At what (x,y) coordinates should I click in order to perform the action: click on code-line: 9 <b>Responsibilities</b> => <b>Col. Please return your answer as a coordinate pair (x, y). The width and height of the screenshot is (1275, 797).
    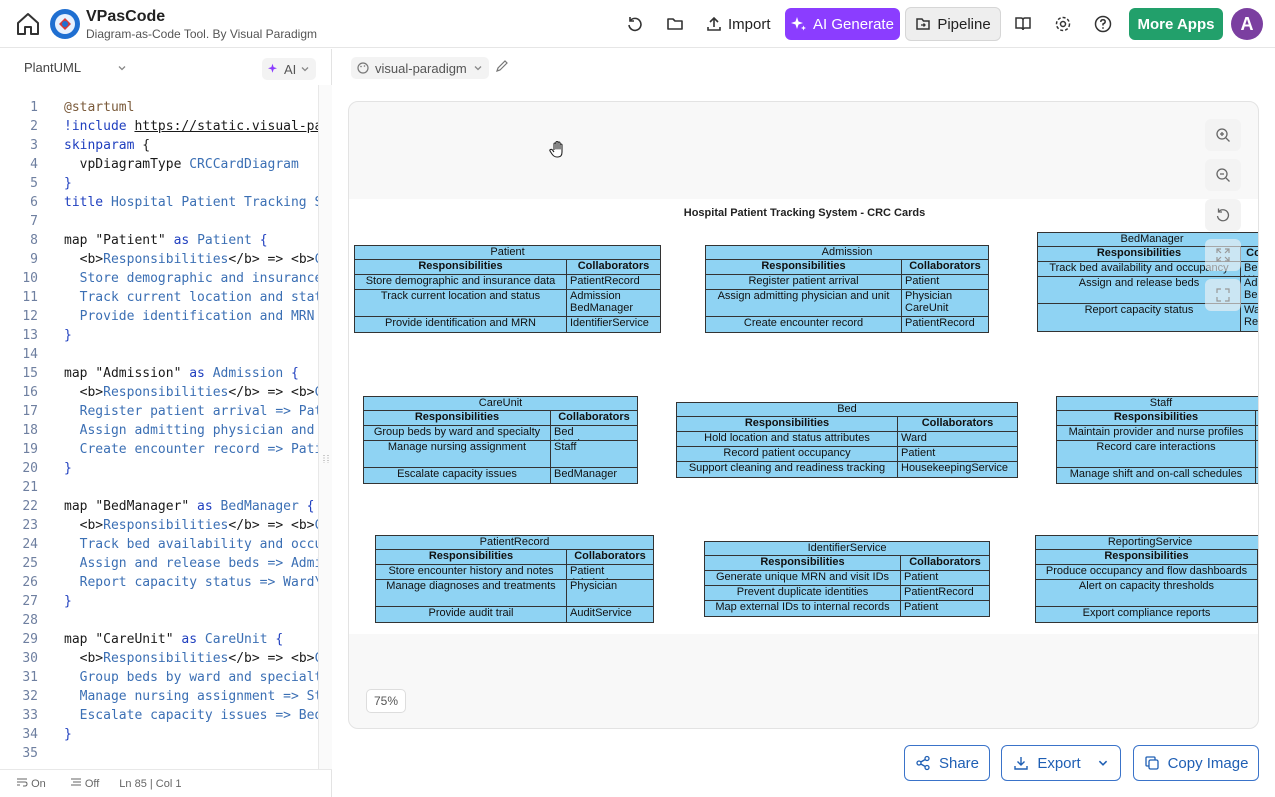
    Looking at the image, I should click on (166, 259).